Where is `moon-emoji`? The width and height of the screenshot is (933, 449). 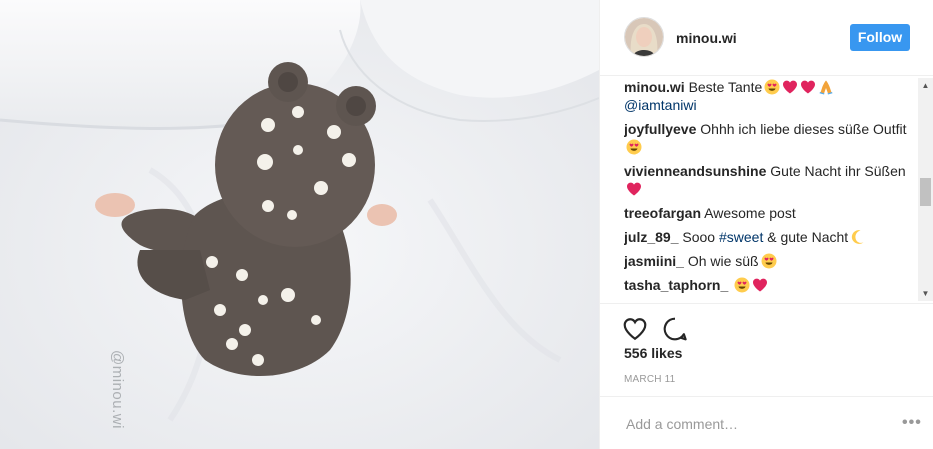
moon-emoji is located at coordinates (858, 237).